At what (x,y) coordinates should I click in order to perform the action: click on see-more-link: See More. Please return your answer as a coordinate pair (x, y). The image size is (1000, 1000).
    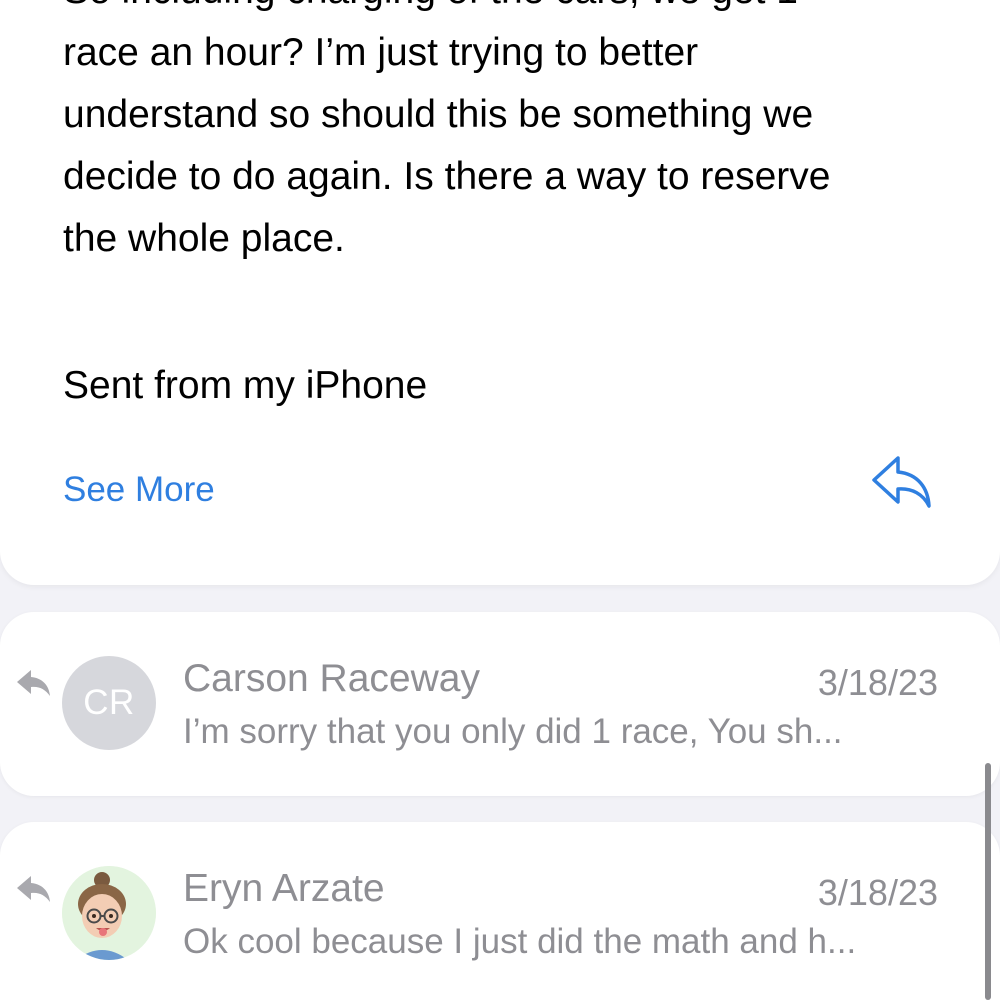
    Looking at the image, I should click on (139, 490).